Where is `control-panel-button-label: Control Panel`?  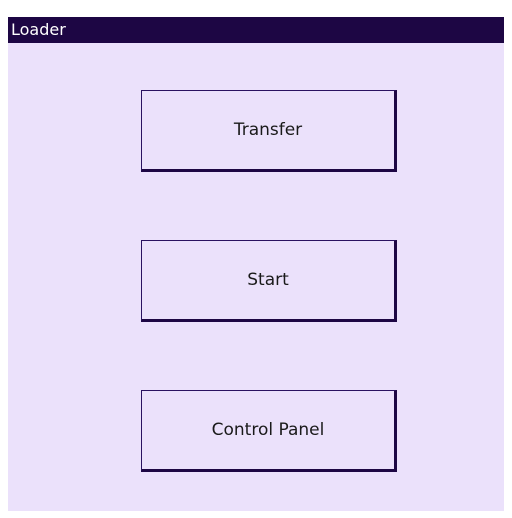 control-panel-button-label: Control Panel is located at coordinates (268, 430).